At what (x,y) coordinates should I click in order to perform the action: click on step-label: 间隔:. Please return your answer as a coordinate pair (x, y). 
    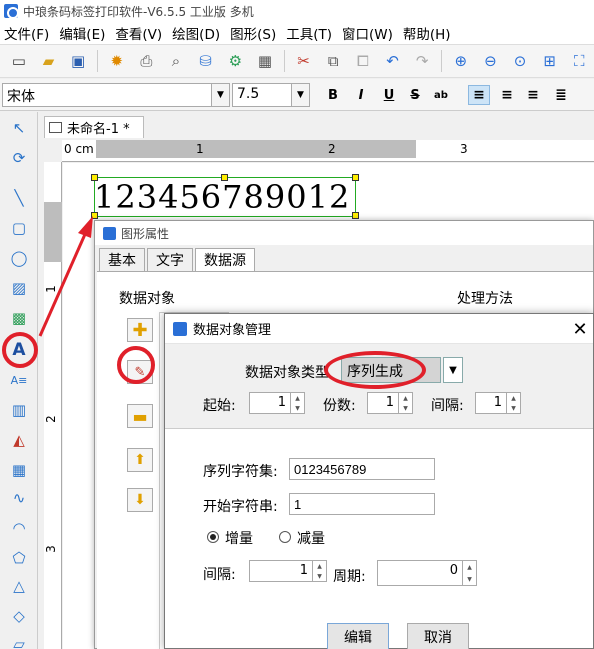
    Looking at the image, I should click on (219, 575).